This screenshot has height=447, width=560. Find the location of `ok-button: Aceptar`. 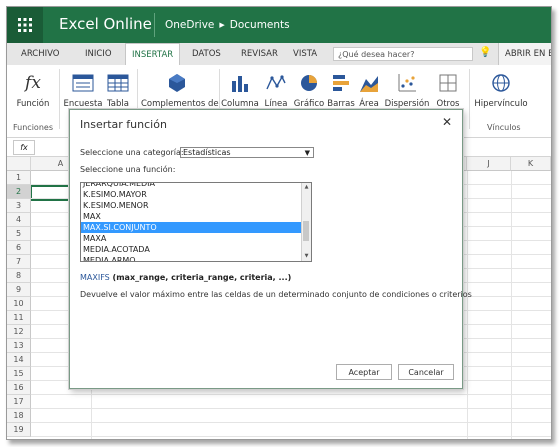

ok-button: Aceptar is located at coordinates (364, 372).